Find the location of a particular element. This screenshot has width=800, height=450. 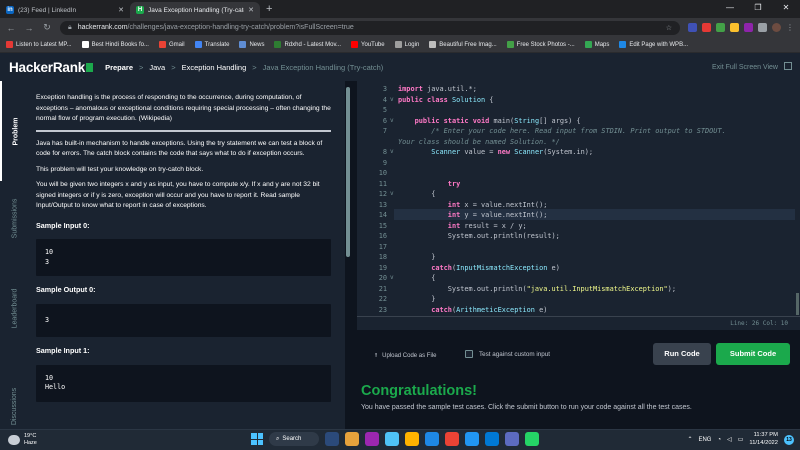

minimize-button: — is located at coordinates (730, 8).